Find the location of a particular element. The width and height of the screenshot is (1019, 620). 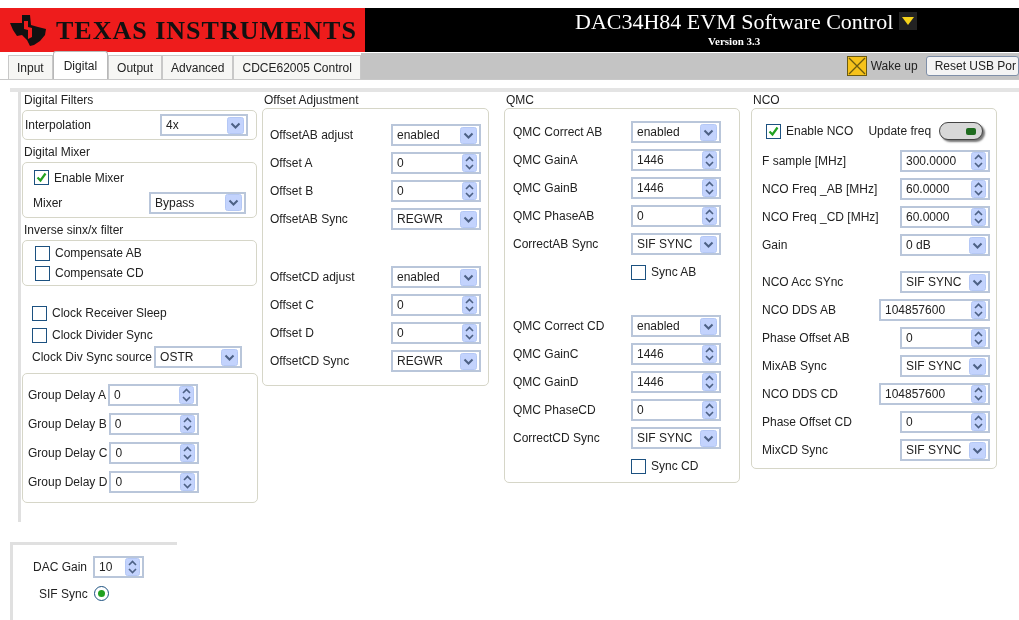

field-label: Group Delay D is located at coordinates (68, 482).